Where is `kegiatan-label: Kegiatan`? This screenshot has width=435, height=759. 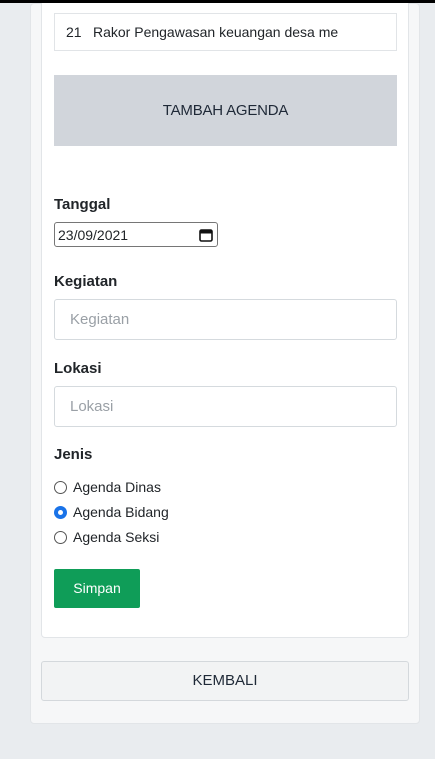 kegiatan-label: Kegiatan is located at coordinates (86, 281).